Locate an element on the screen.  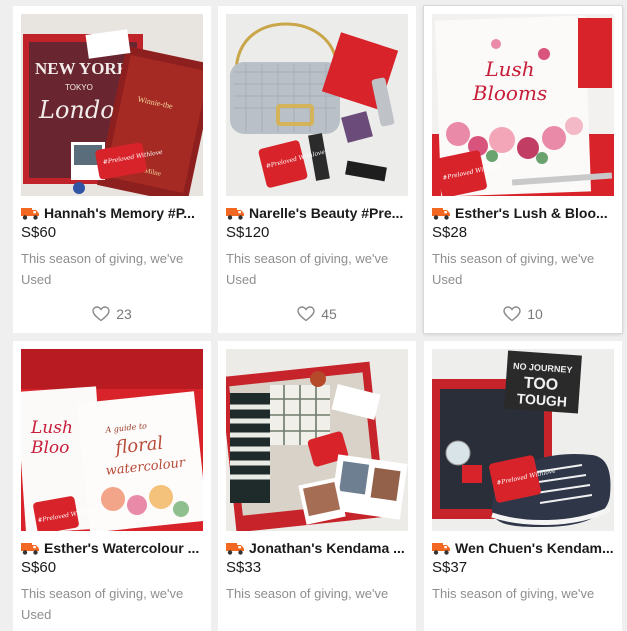
listing-photo: NO JOURNEY TOO TOUGH #Preloved Withlove is located at coordinates (523, 440).